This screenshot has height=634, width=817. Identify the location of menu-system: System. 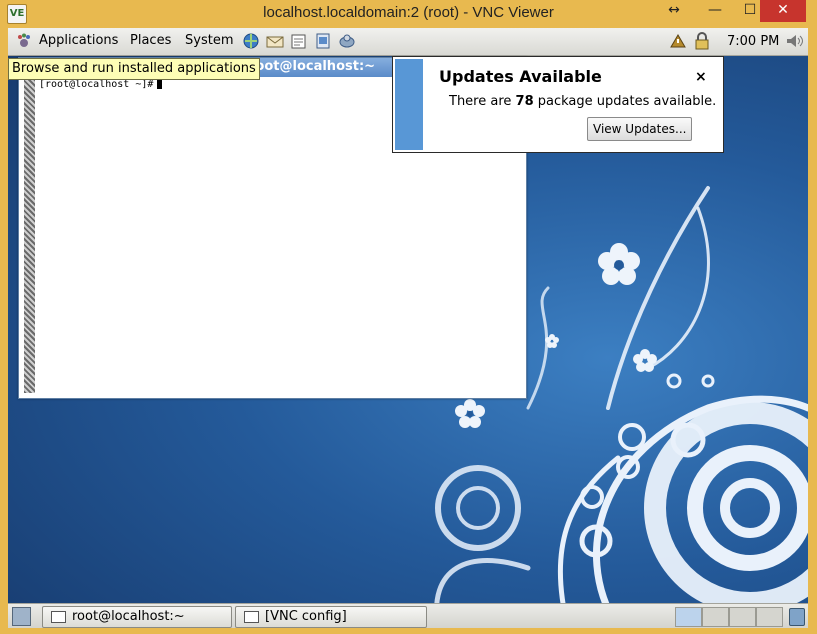
(209, 40).